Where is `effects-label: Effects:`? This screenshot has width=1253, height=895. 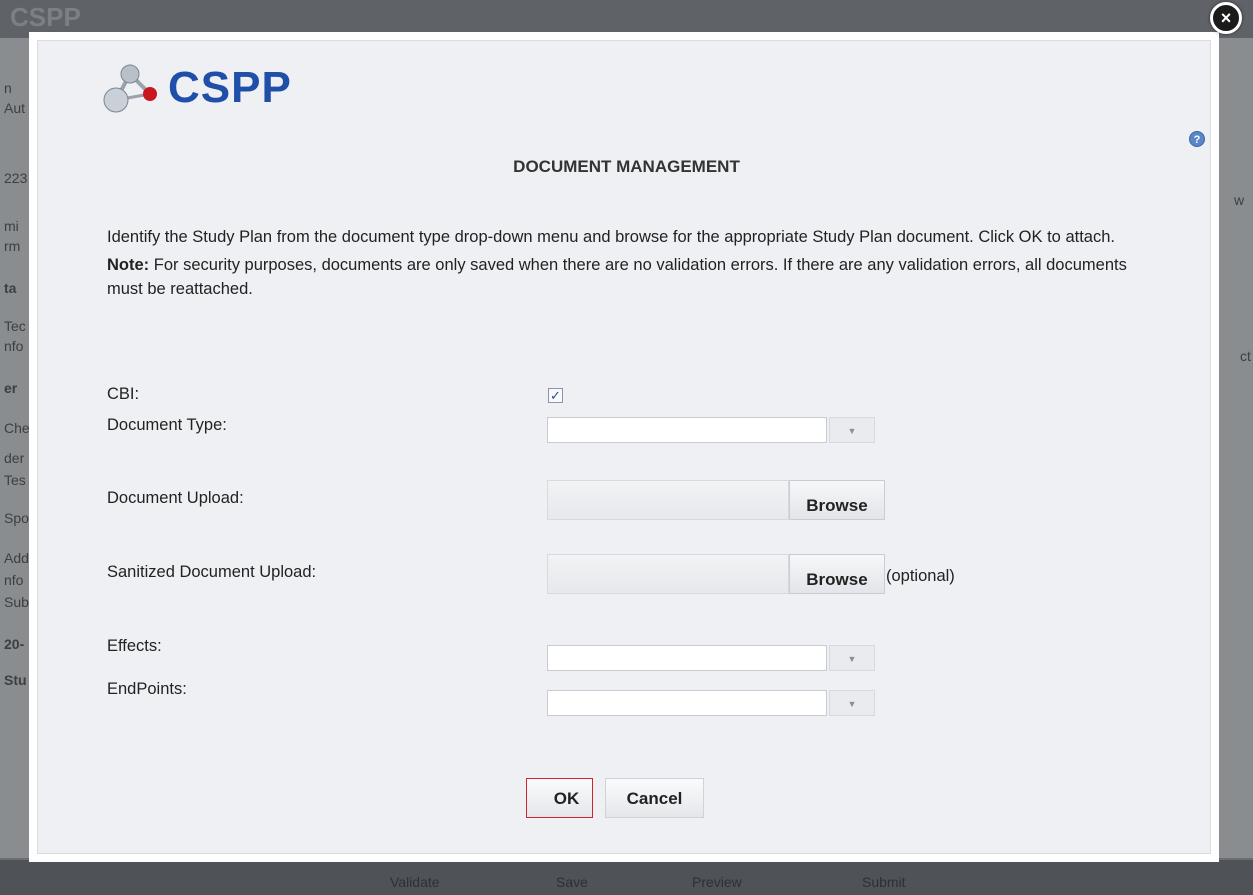 effects-label: Effects: is located at coordinates (134, 646).